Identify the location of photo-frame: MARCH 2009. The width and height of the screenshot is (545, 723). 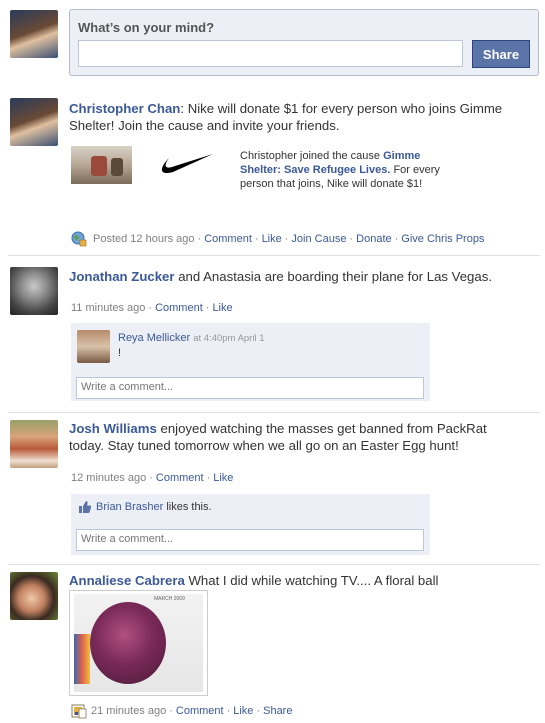
(138, 643).